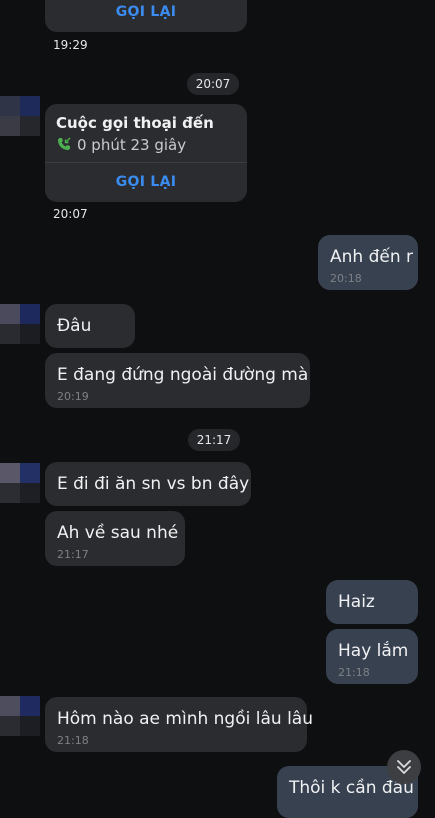  What do you see at coordinates (183, 375) in the screenshot?
I see `message-text: E đang đứng ngoài đường mà` at bounding box center [183, 375].